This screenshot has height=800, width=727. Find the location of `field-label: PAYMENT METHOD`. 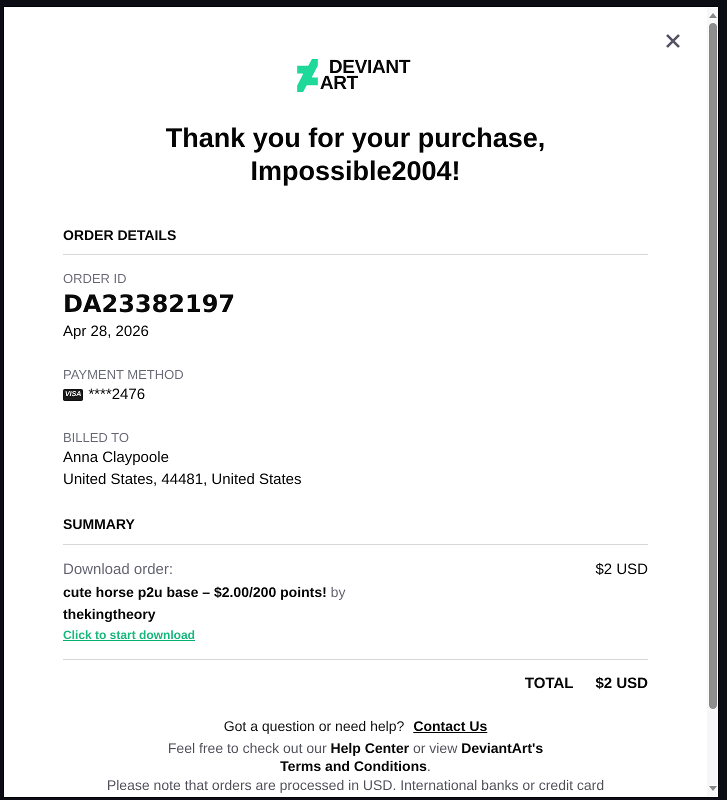

field-label: PAYMENT METHOD is located at coordinates (123, 375).